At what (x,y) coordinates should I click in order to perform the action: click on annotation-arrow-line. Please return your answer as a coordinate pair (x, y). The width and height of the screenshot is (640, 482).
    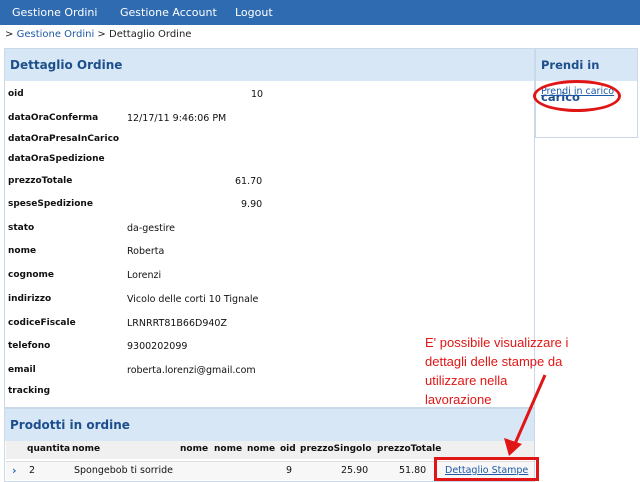
    Looking at the image, I should click on (529, 410).